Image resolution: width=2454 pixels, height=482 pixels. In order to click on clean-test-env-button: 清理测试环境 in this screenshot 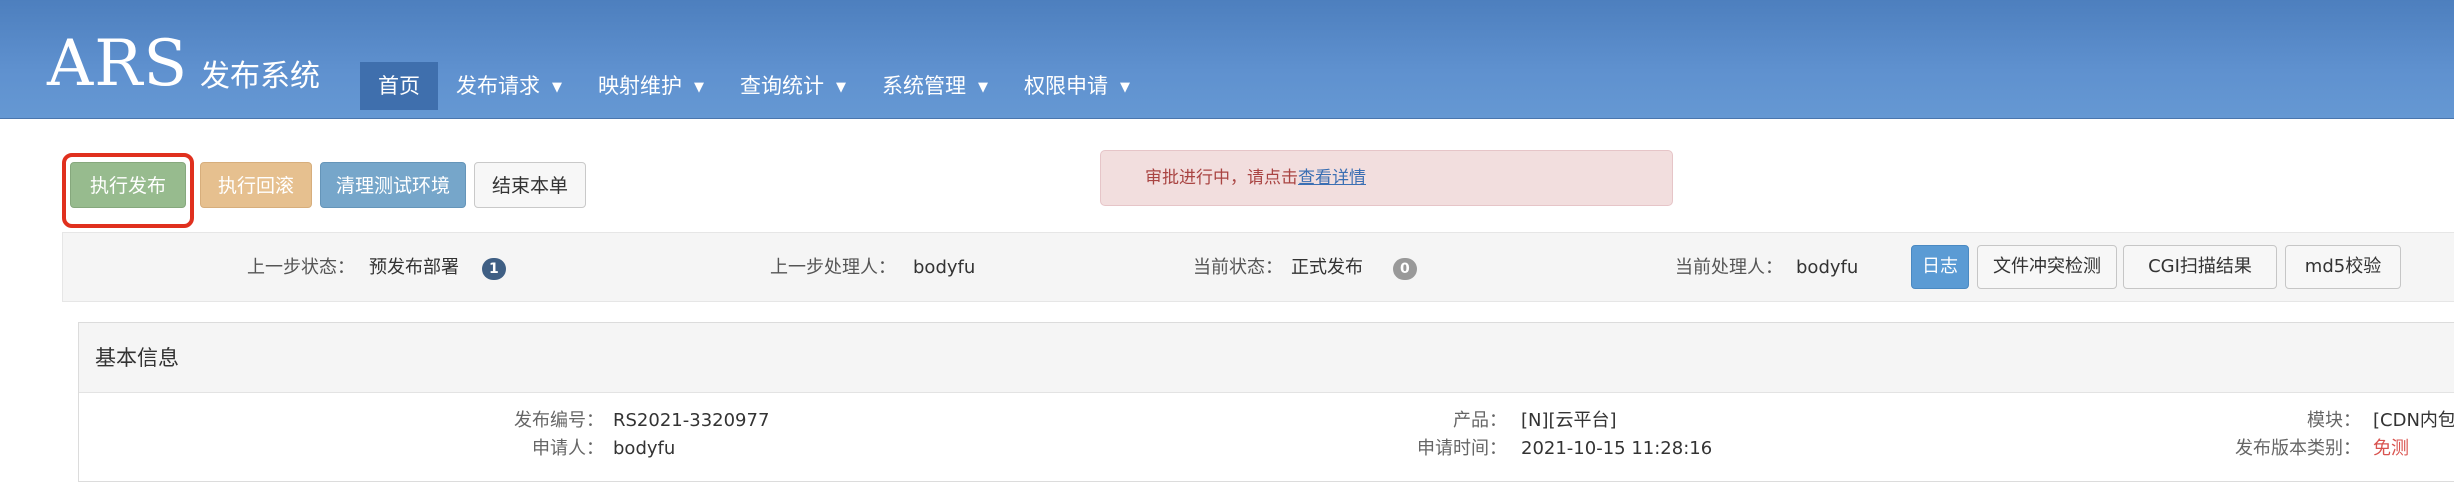, I will do `click(393, 185)`.